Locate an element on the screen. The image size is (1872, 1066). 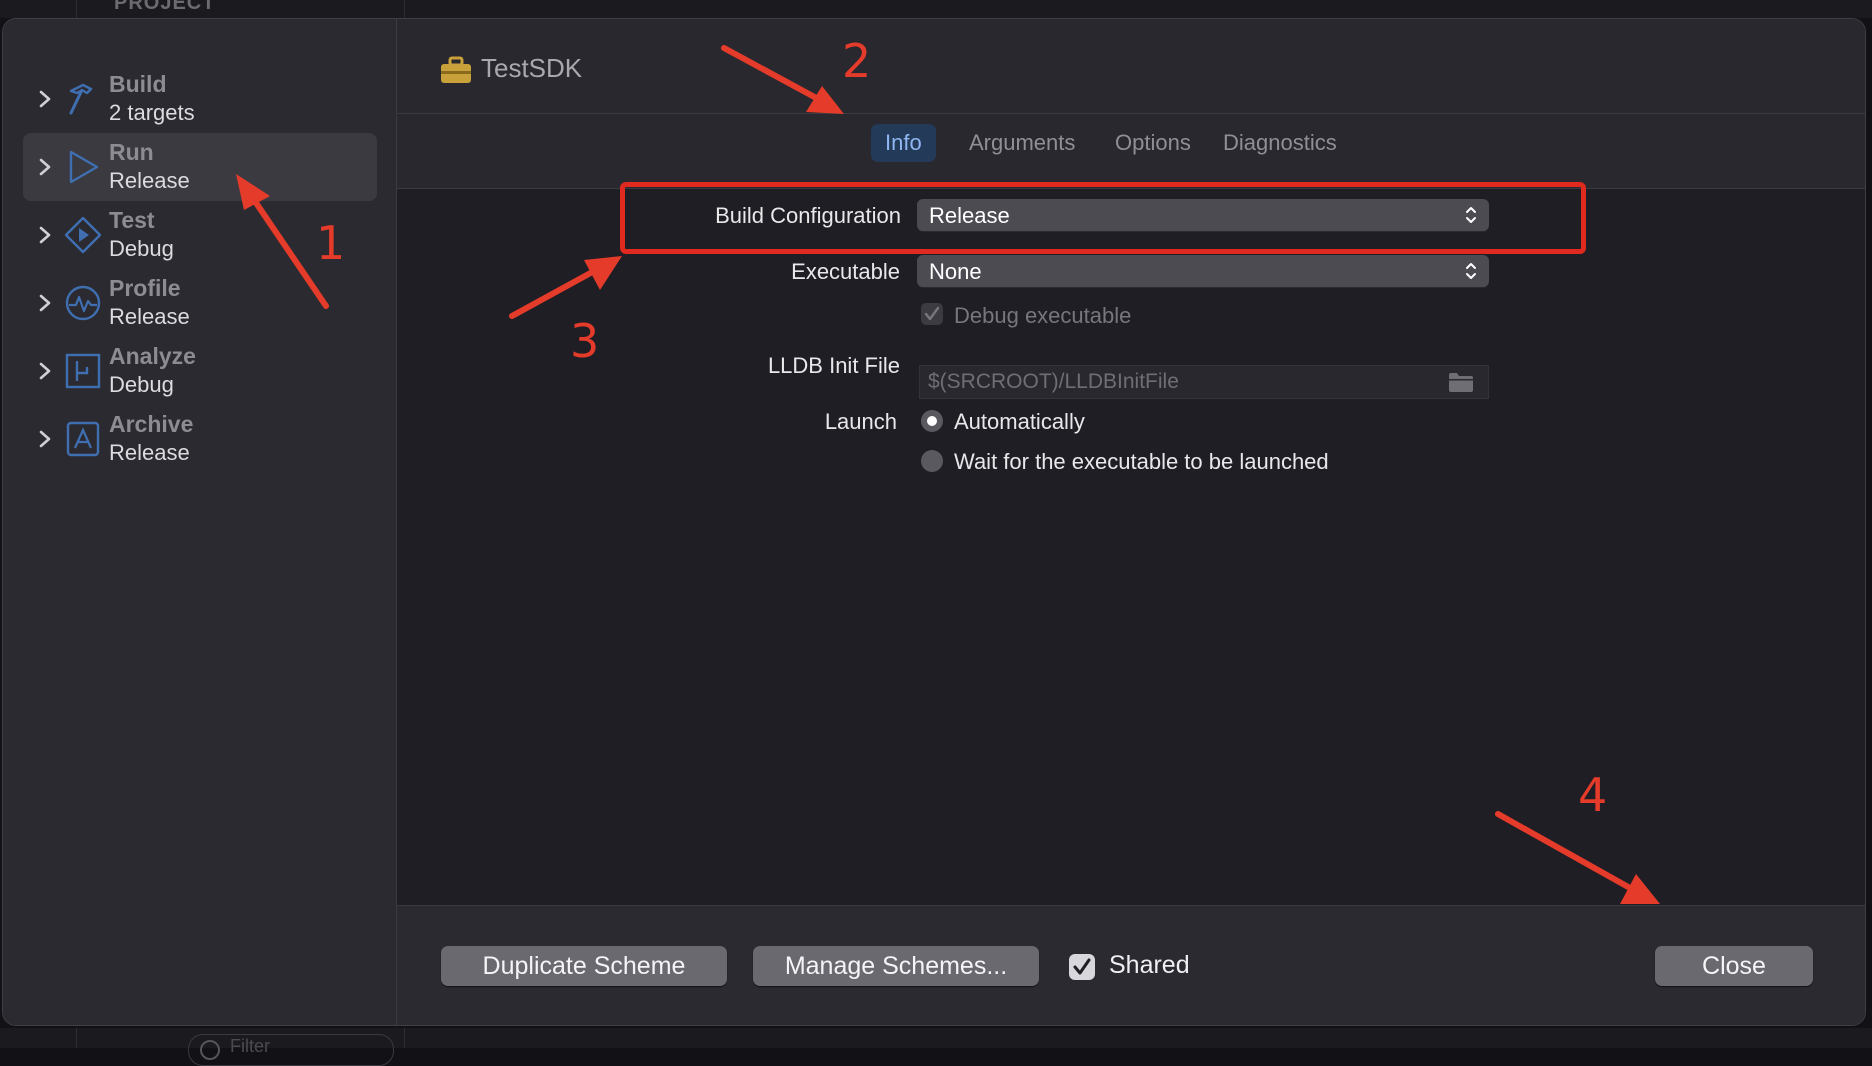
hammer-icon is located at coordinates (81, 99).